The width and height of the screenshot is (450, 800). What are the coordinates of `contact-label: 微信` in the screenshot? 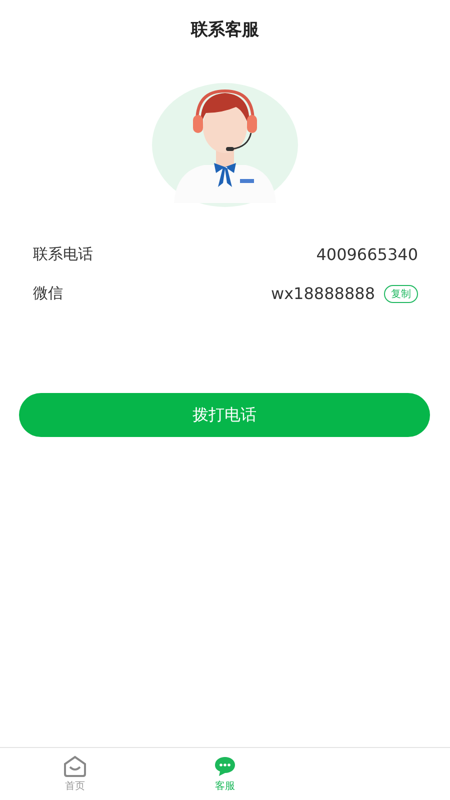 It's located at (48, 293).